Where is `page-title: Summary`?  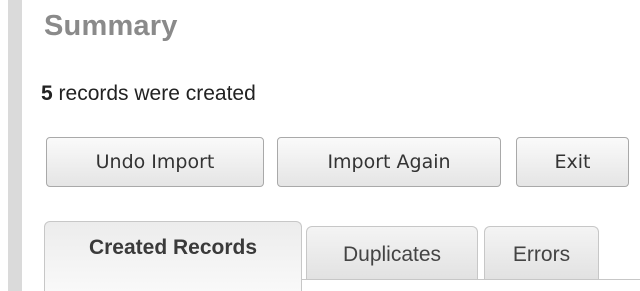 page-title: Summary is located at coordinates (111, 26).